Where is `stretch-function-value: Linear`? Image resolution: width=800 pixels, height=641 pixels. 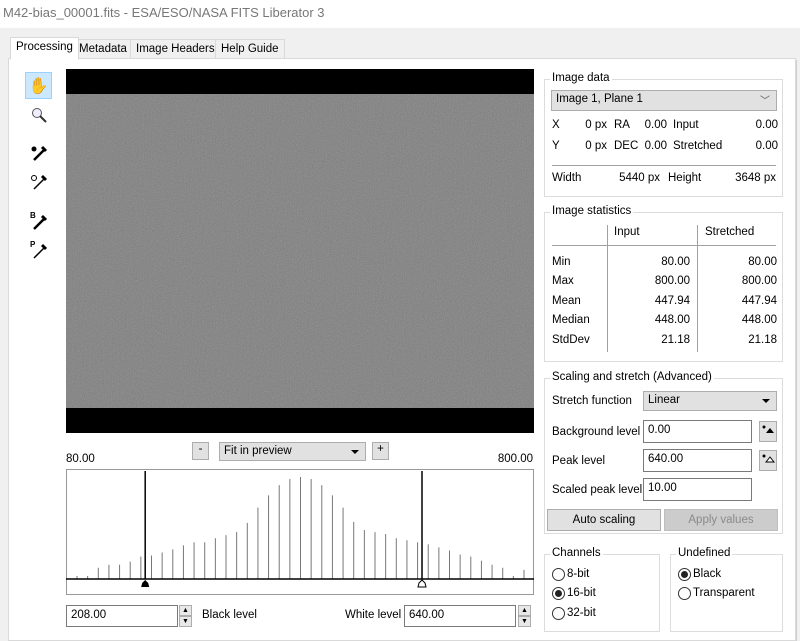 stretch-function-value: Linear is located at coordinates (664, 400).